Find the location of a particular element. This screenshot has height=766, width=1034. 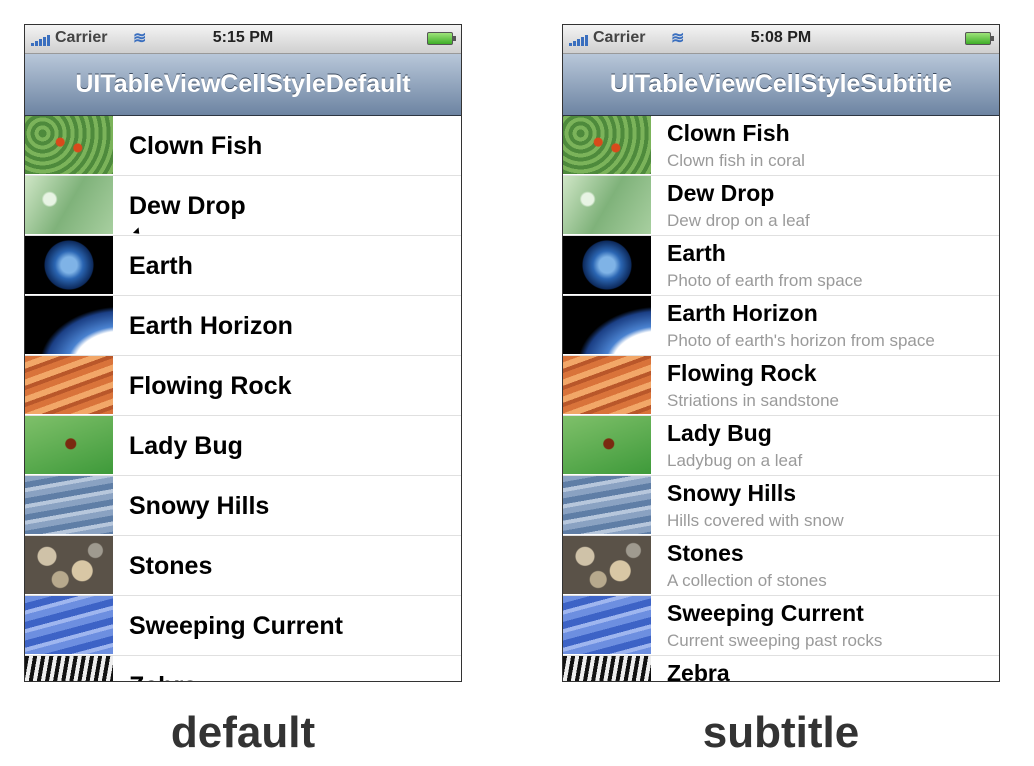

nav-bar-title: UITableViewCellStyleSubtitle is located at coordinates (781, 85).